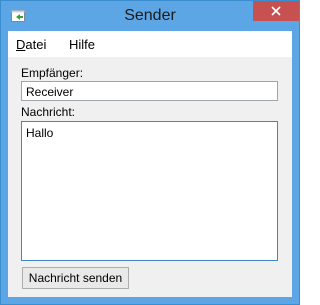  I want to click on recipient-field: Receiver, so click(149, 91).